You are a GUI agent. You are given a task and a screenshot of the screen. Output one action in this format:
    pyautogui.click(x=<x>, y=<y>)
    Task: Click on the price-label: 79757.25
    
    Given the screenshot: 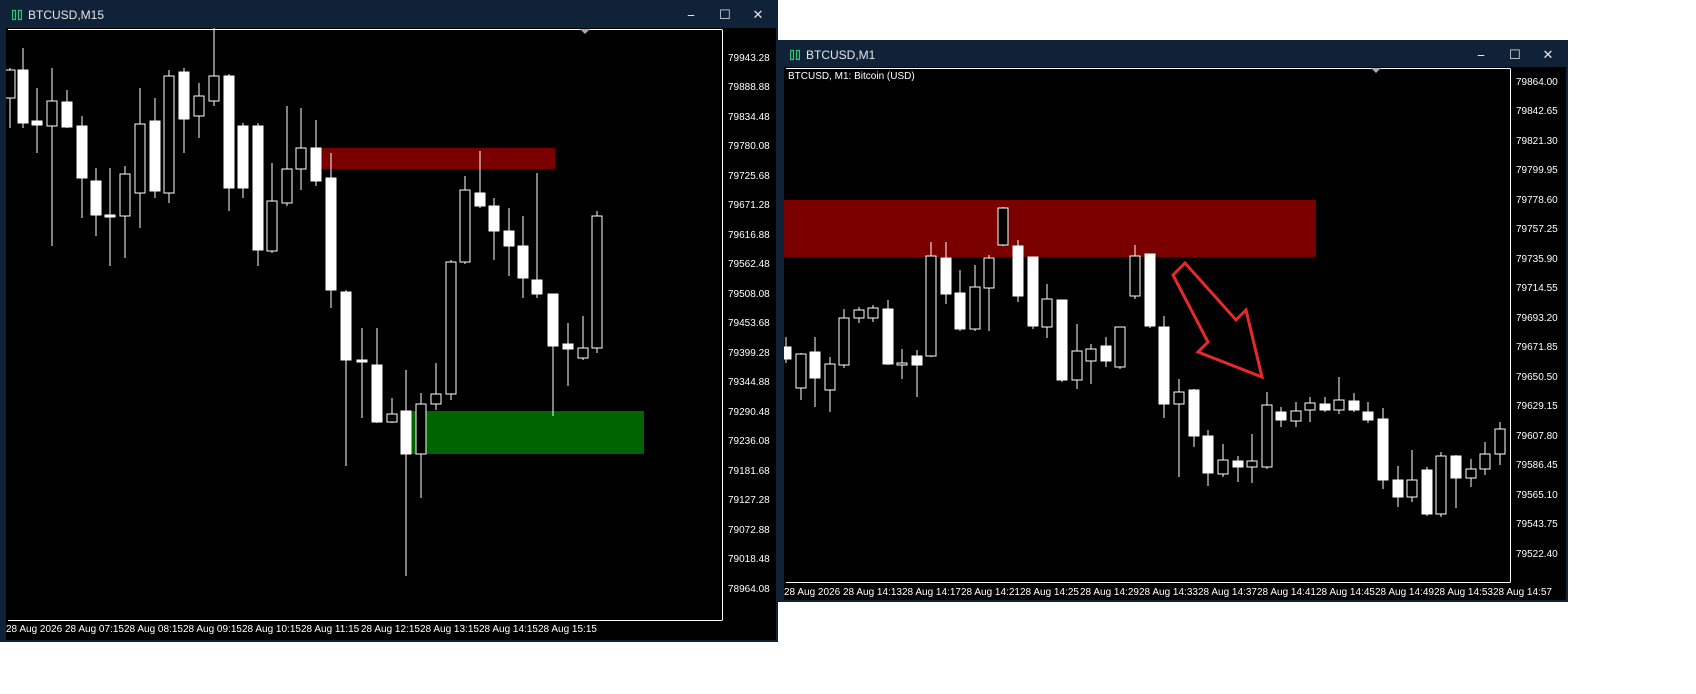 What is the action you would take?
    pyautogui.click(x=1537, y=229)
    